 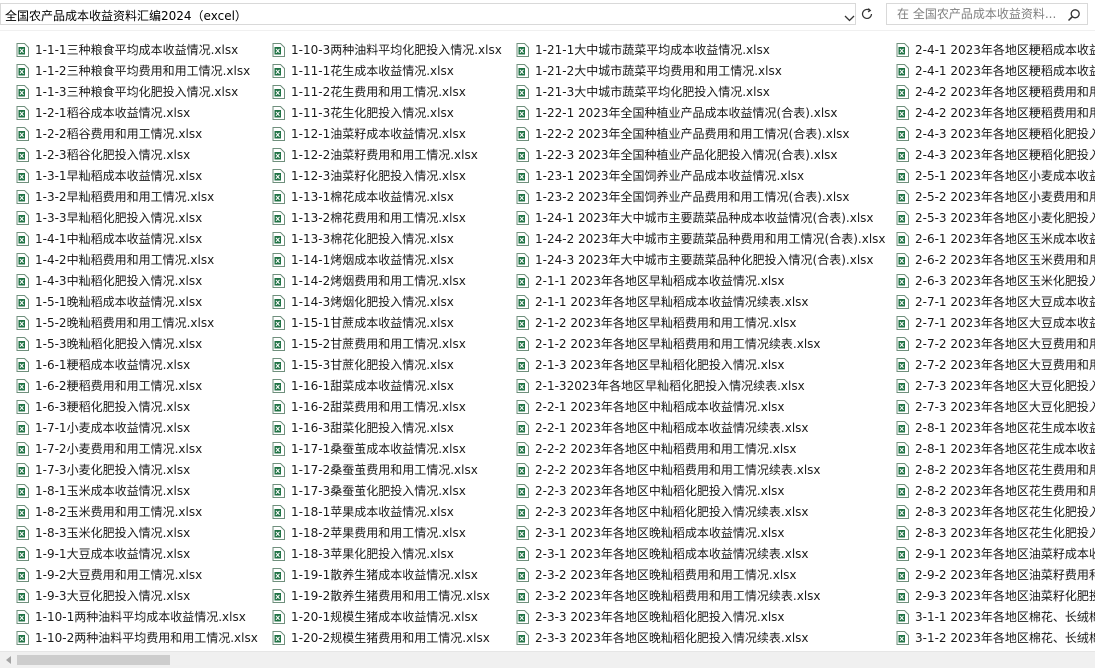 I want to click on file-item: 1-8-1玉米成本收益情况.xlsx, so click(x=137, y=490).